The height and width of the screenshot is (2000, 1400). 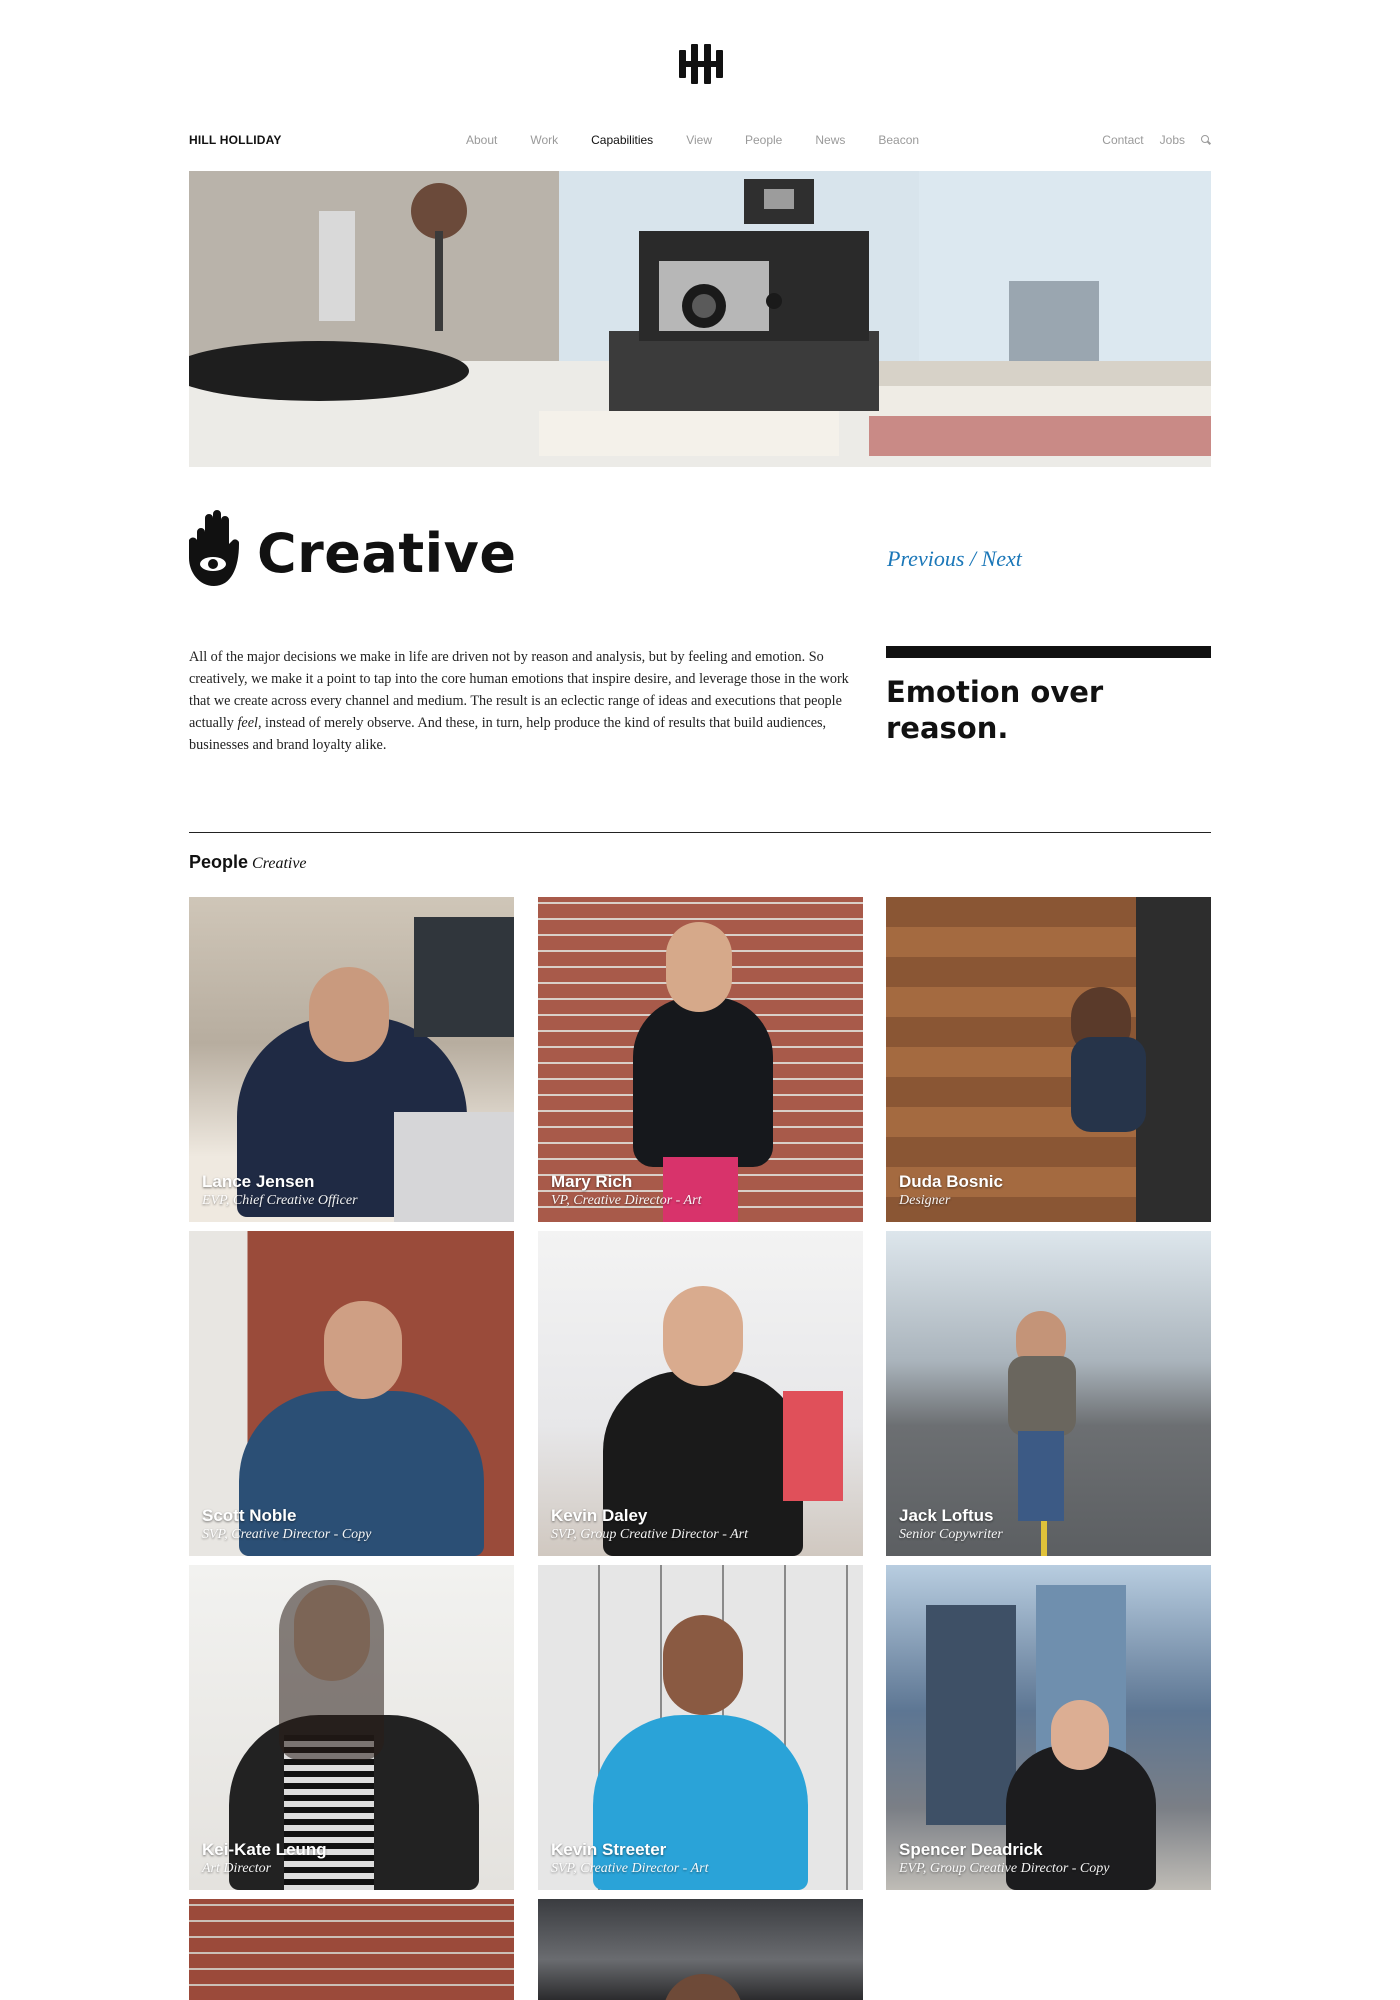 What do you see at coordinates (387, 553) in the screenshot?
I see `page-title: Creative` at bounding box center [387, 553].